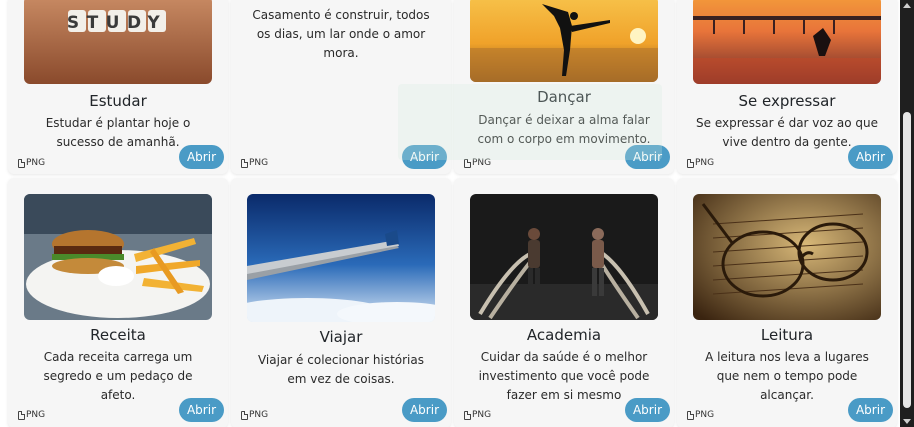  I want to click on scroll-up-arrow-icon, so click(907, 5).